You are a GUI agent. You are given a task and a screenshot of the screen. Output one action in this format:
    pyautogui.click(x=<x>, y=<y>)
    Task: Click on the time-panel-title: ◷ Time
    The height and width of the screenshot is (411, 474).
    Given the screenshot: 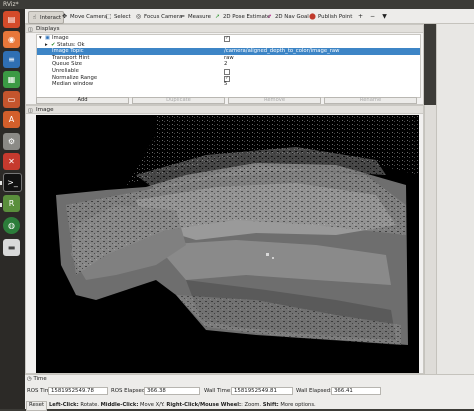 What is the action you would take?
    pyautogui.click(x=37, y=379)
    